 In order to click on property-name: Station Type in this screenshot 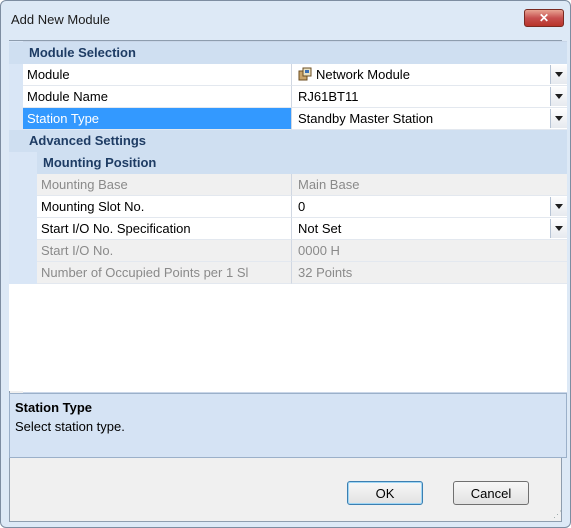, I will do `click(157, 119)`.